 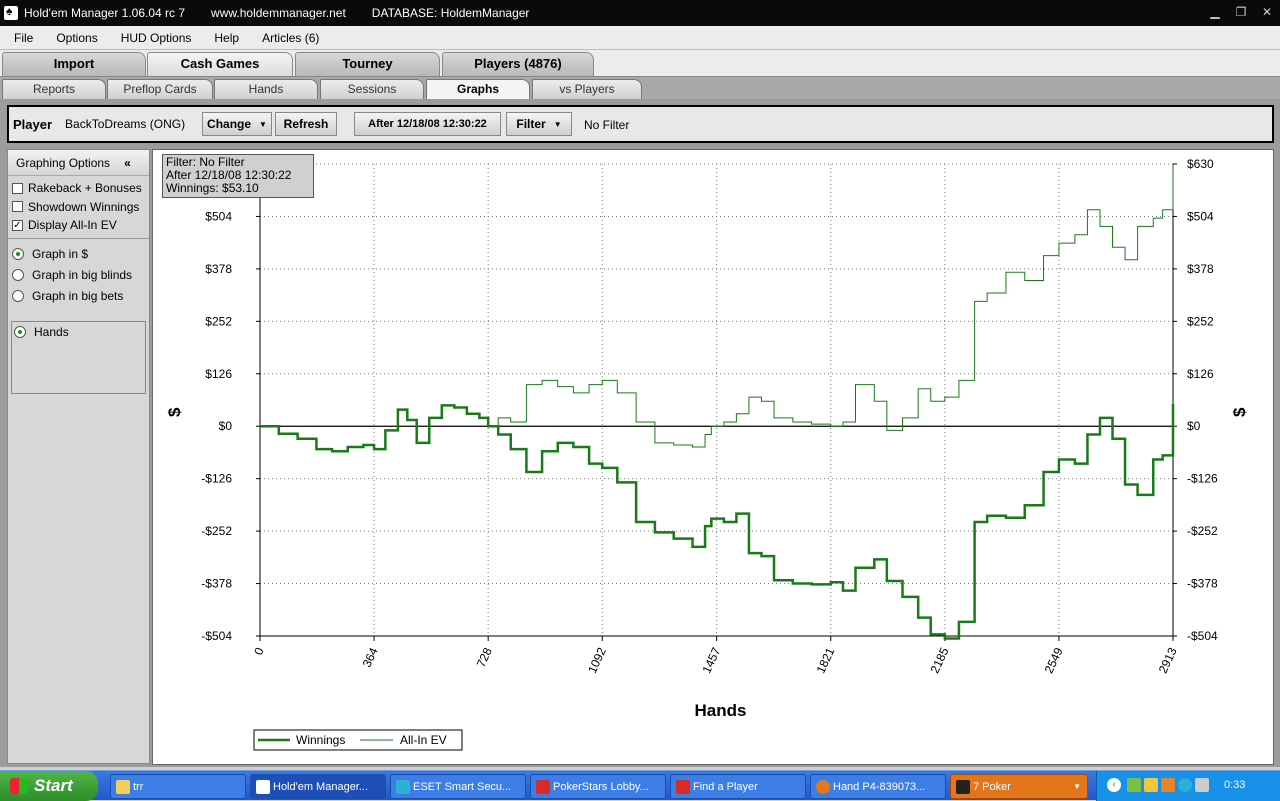 I want to click on radio-selected-icon, so click(x=20, y=332).